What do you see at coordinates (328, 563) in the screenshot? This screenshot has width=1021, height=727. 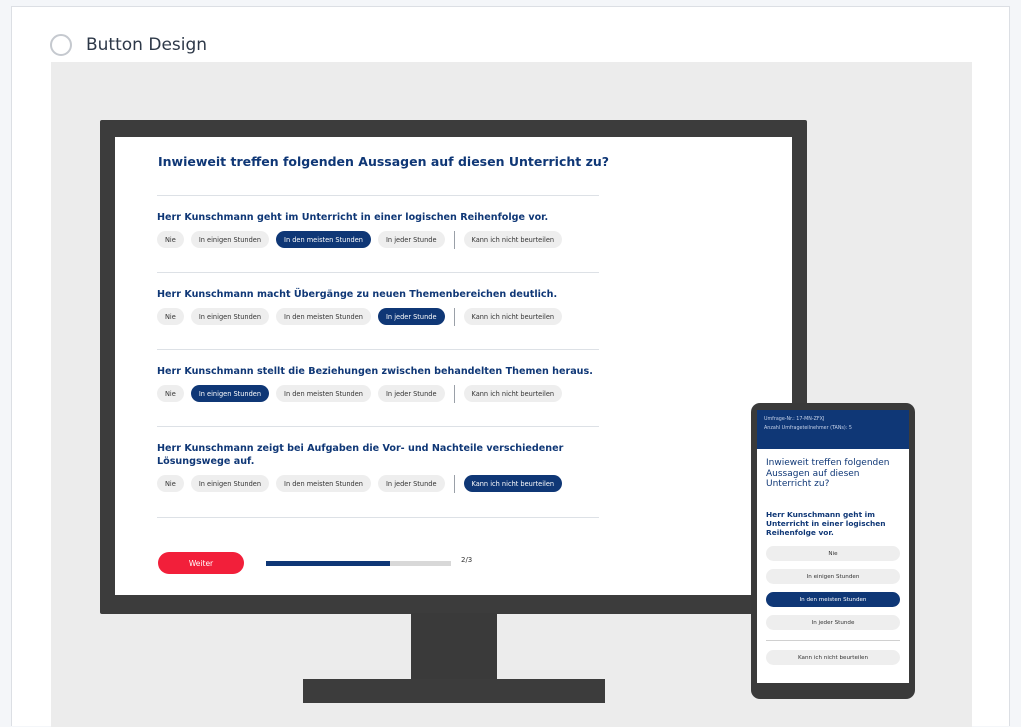 I see `progress-fill` at bounding box center [328, 563].